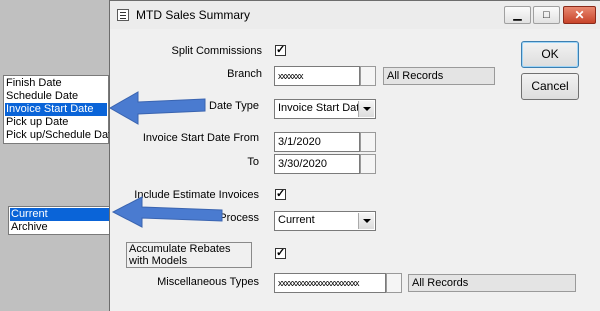 This screenshot has width=600, height=311. I want to click on accumulate-rebates-checkbox: ✓, so click(280, 253).